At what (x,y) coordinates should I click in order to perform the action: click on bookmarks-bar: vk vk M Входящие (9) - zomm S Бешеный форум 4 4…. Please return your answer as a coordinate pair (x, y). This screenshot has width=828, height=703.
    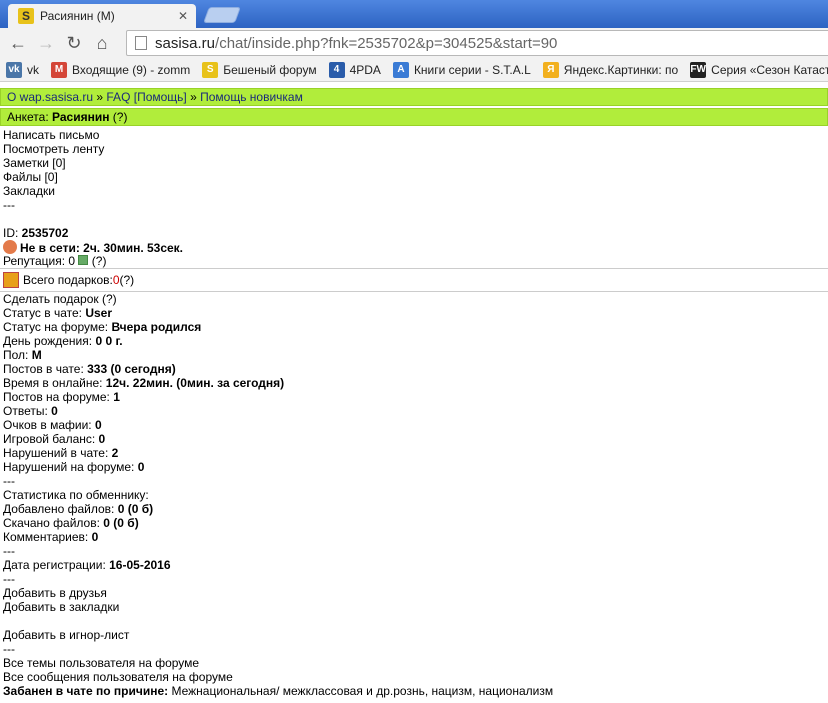
    Looking at the image, I should click on (414, 70).